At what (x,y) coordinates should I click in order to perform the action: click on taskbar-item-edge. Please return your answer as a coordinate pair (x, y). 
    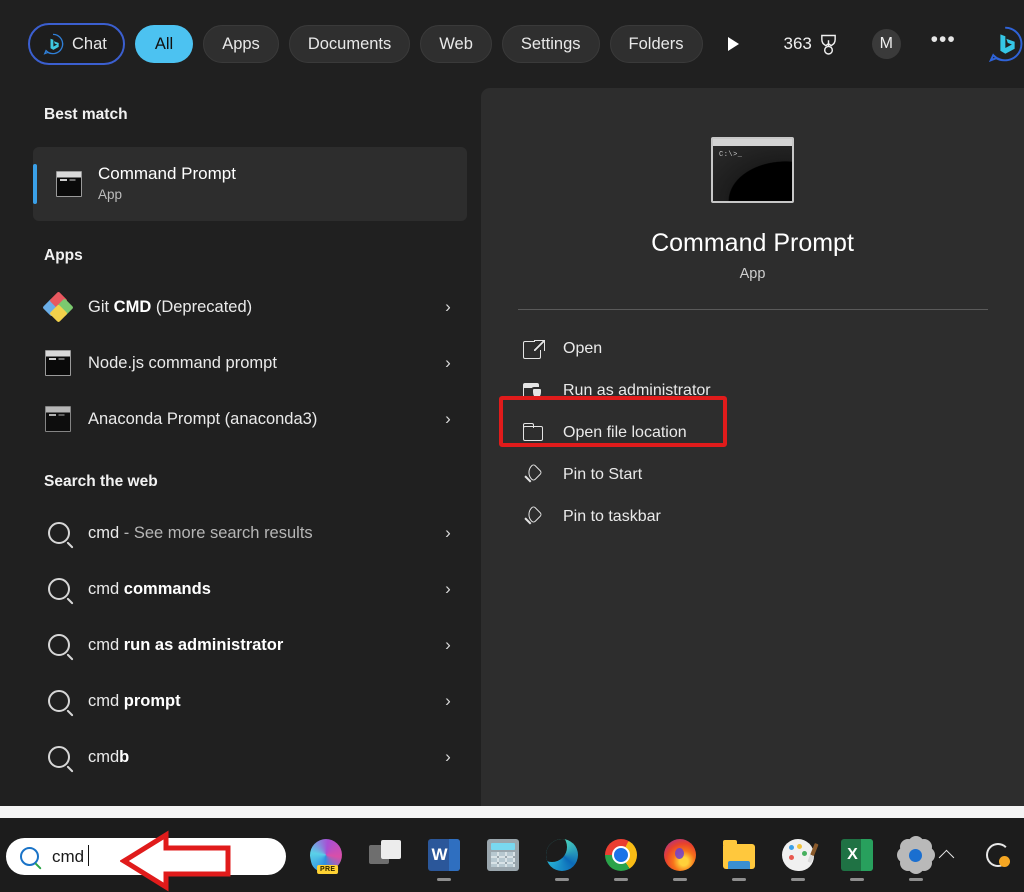
    Looking at the image, I should click on (561, 855).